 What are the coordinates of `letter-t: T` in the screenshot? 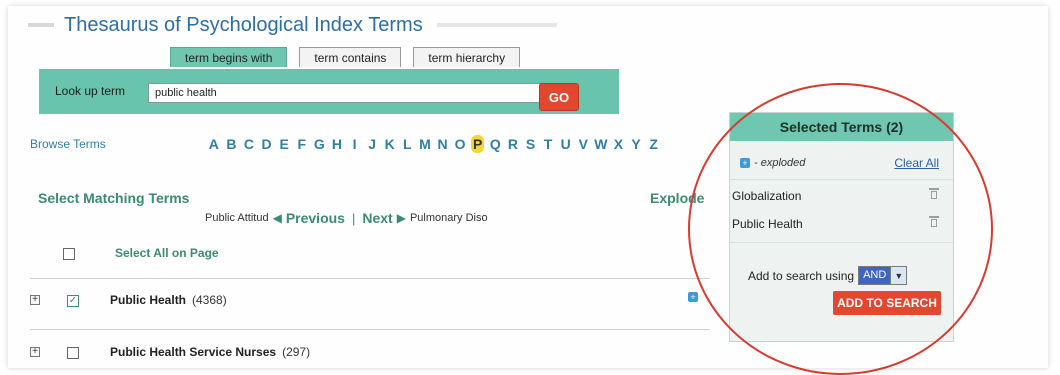 It's located at (548, 144).